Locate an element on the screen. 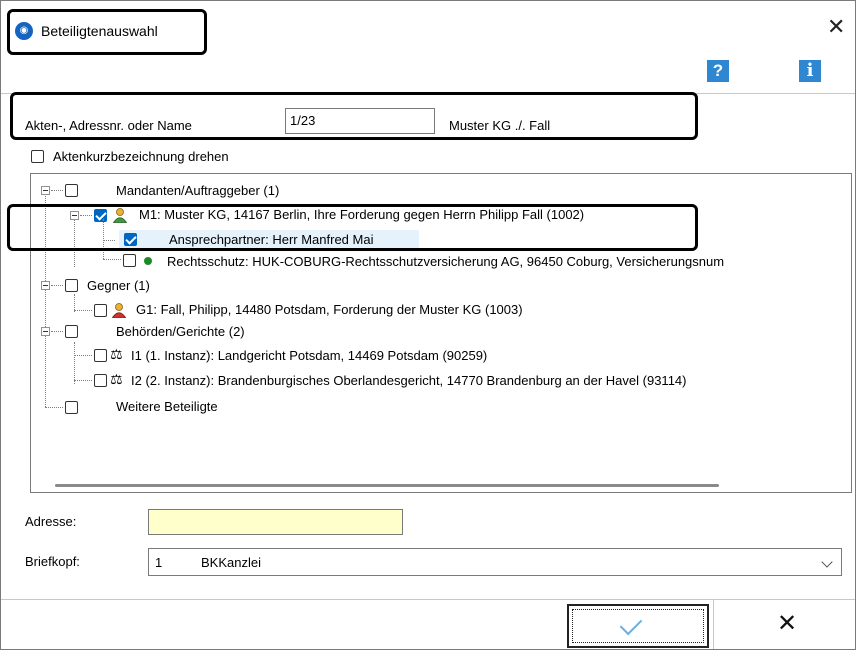 The height and width of the screenshot is (650, 856). letterhead-select: 1 BKKanzlei is located at coordinates (495, 562).